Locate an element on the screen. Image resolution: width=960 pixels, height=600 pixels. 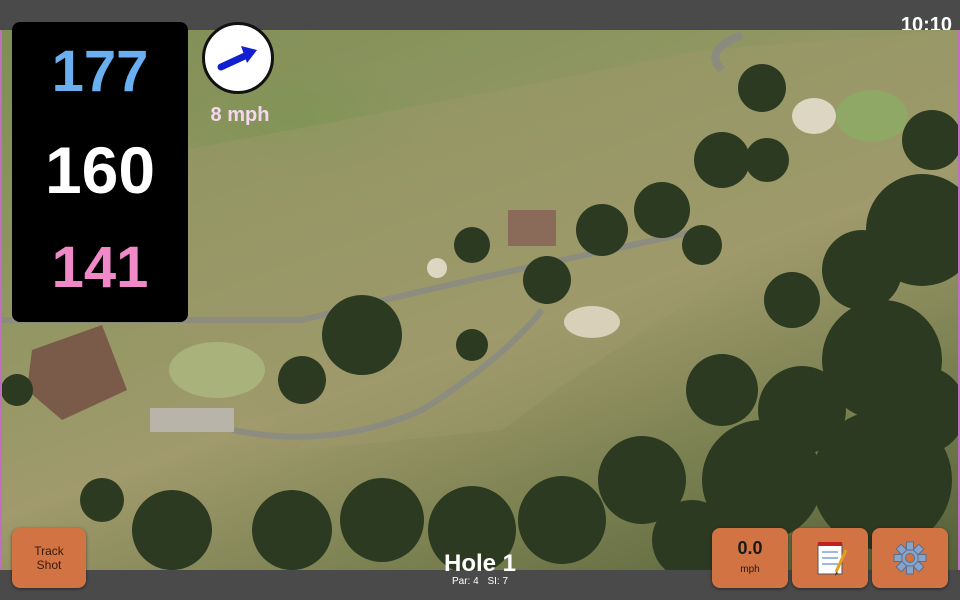
hole-par: Par: 4 is located at coordinates (465, 581).